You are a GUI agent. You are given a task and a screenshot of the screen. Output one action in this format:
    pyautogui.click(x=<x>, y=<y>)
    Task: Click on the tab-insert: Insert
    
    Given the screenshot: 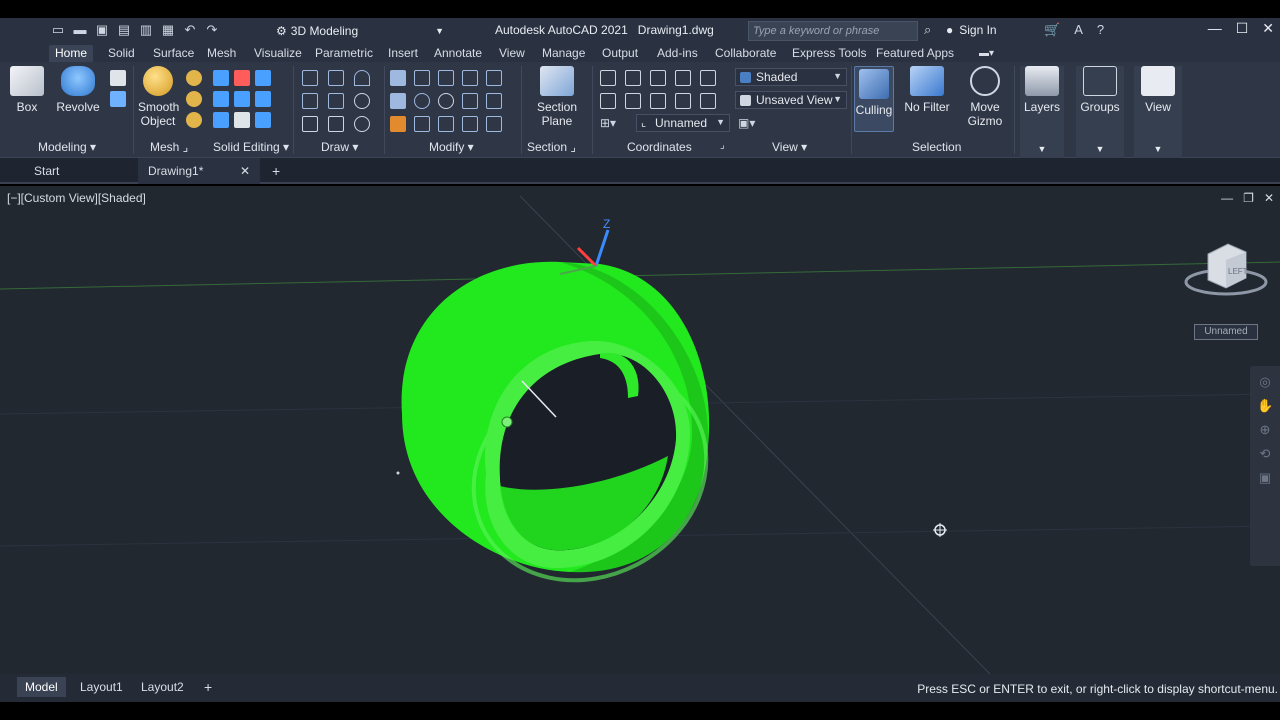 What is the action you would take?
    pyautogui.click(x=403, y=53)
    